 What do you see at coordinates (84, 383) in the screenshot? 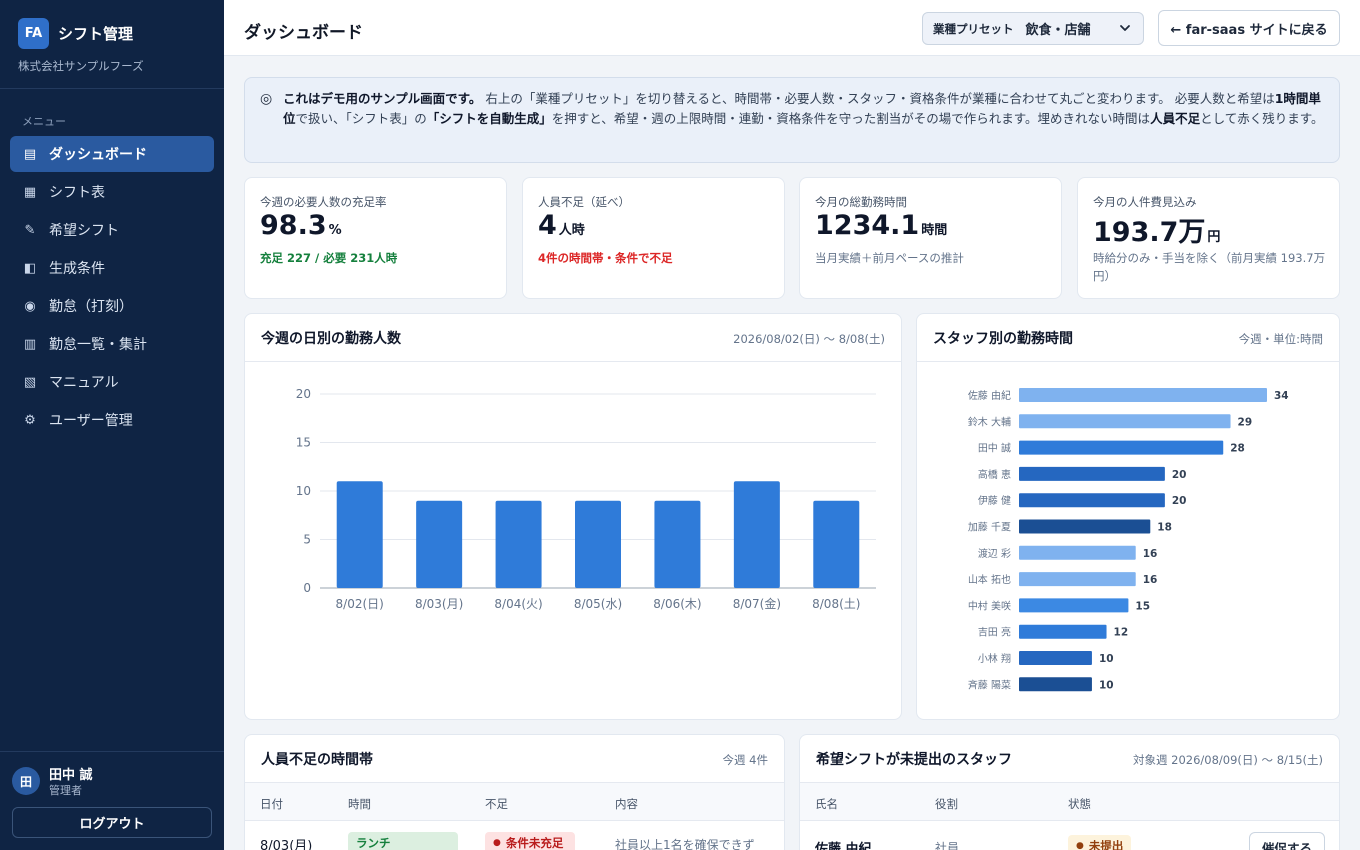
I see `sidebar-item-label: マニュアル` at bounding box center [84, 383].